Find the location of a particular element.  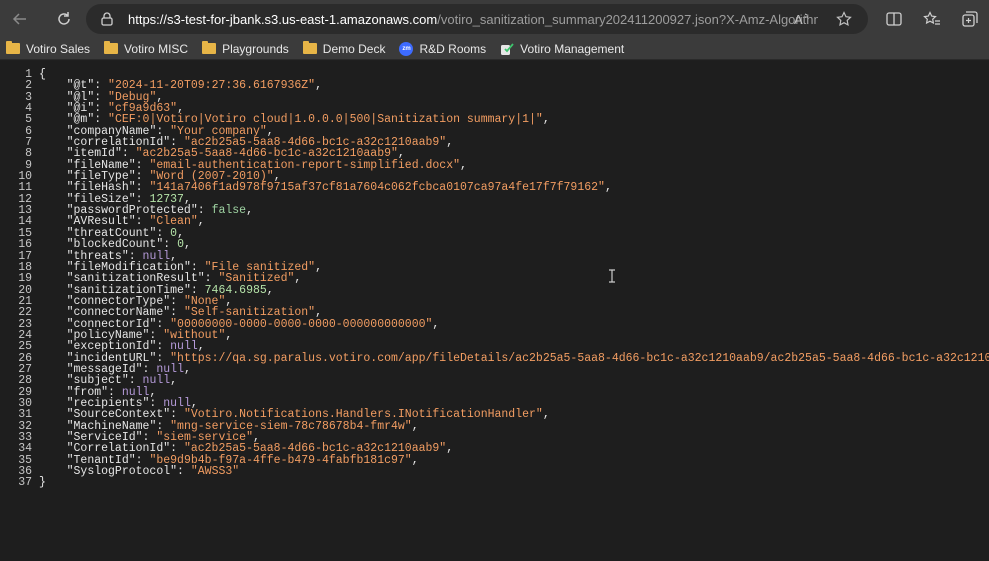

line-number: 19 is located at coordinates (25, 279).